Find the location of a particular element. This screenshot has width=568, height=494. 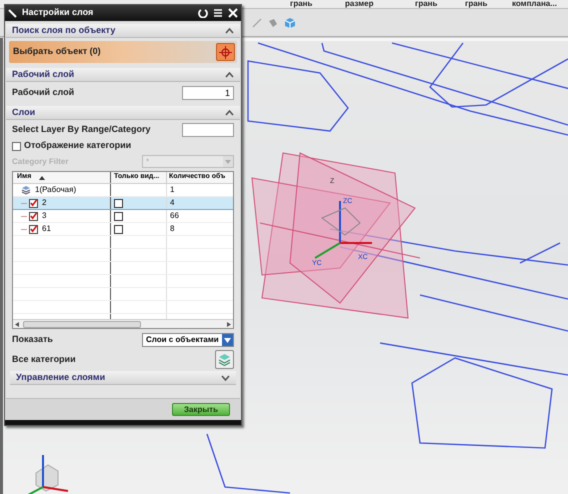

object-count: 1 is located at coordinates (172, 190).